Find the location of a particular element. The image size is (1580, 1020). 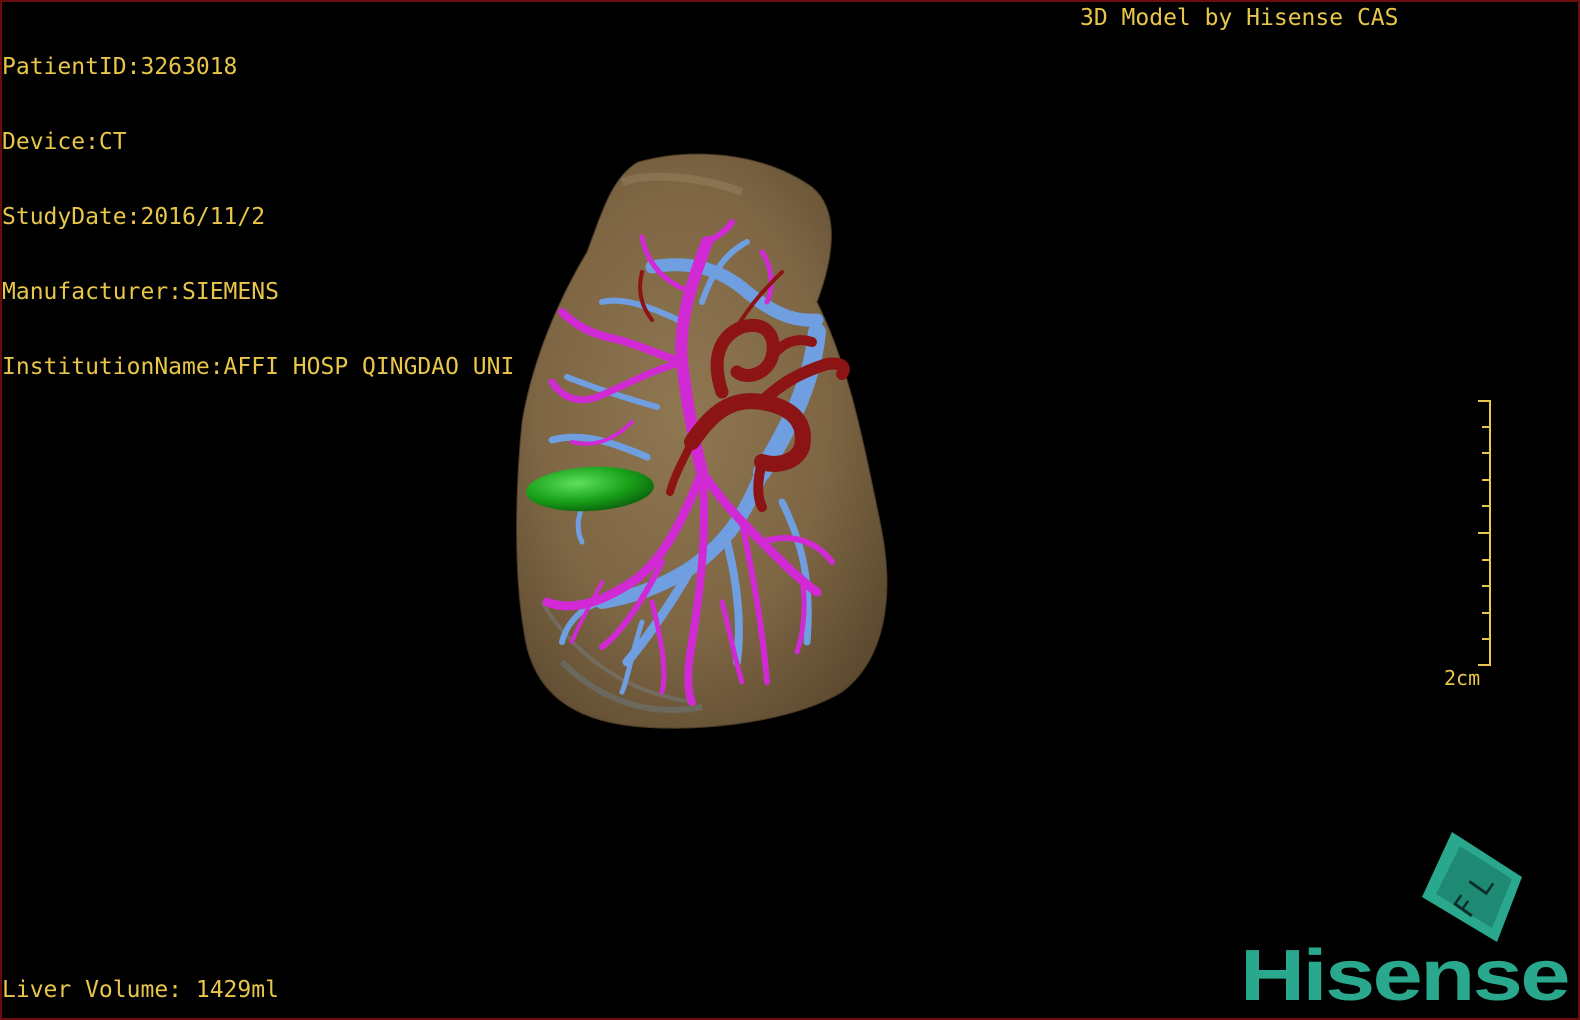

hisense-wordmark-text: Hisense is located at coordinates (1404, 973).